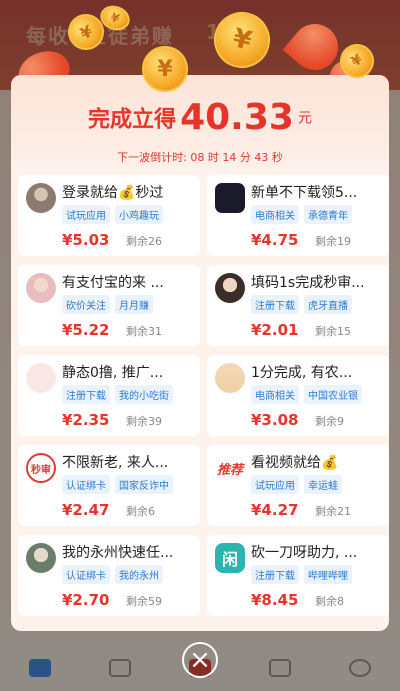  I want to click on task-tags: 电商相关 中国农业银, so click(306, 394).